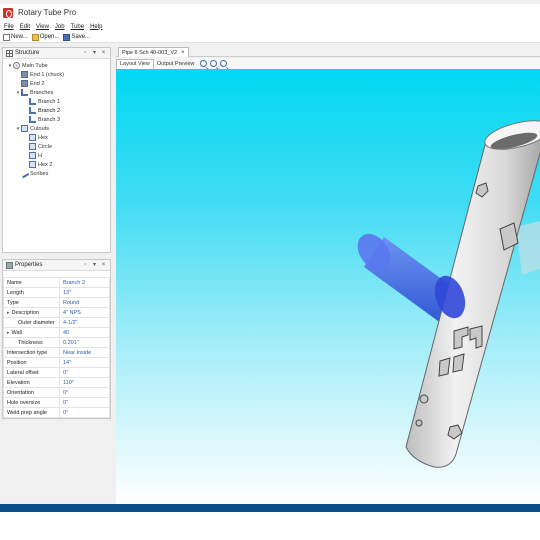 This screenshot has height=540, width=540. What do you see at coordinates (56, 282) in the screenshot?
I see `property-row: Name Branch 2` at bounding box center [56, 282].